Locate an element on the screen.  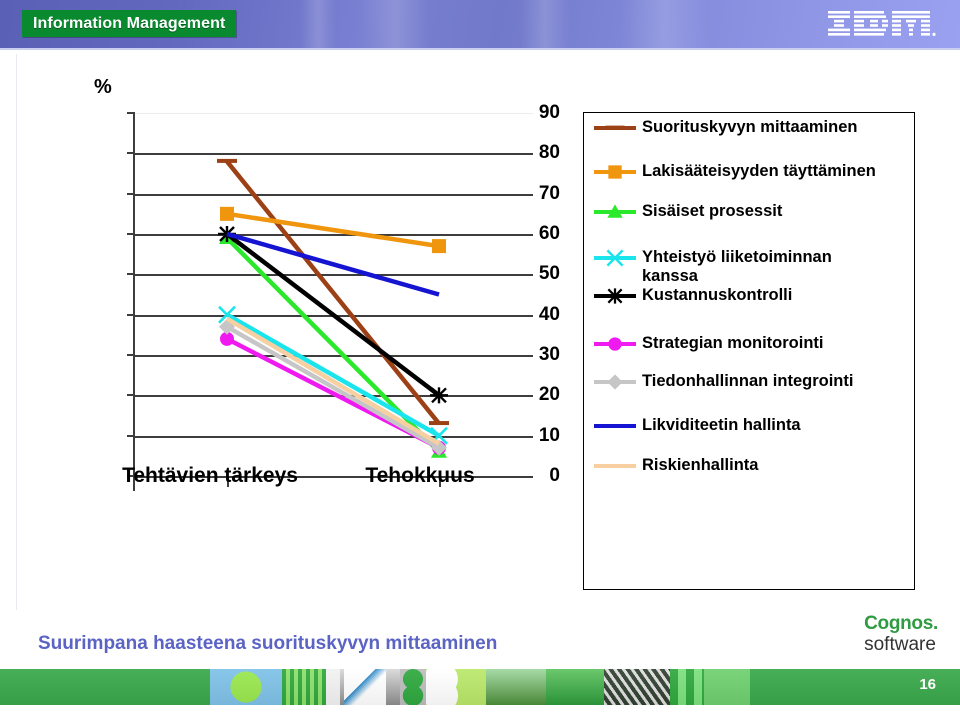
legend-label: Riskienhallinta is located at coordinates (700, 465).